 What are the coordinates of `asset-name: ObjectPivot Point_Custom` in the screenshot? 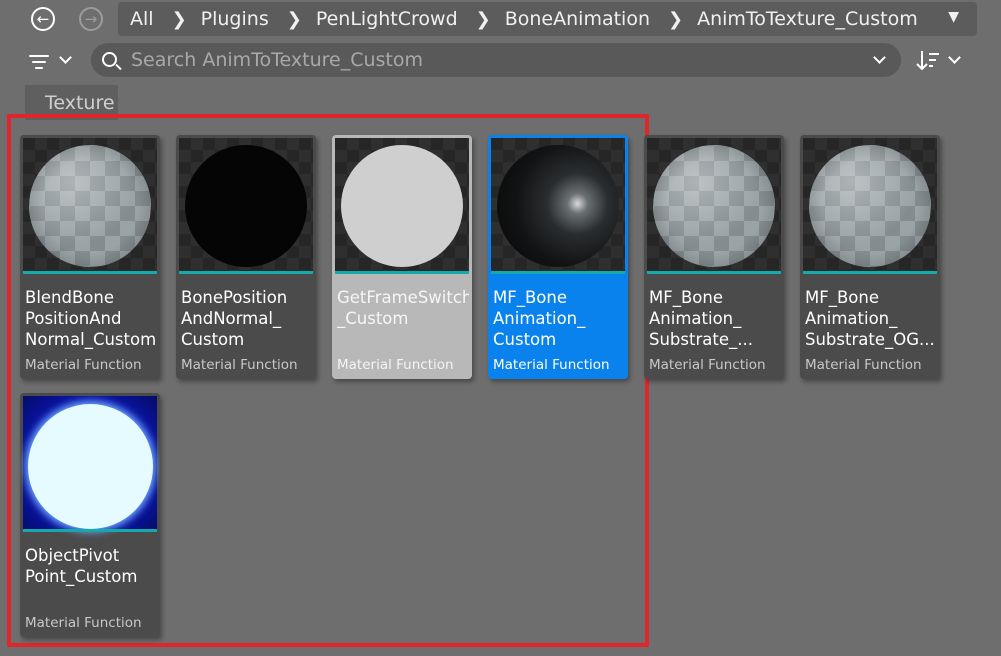 It's located at (81, 566).